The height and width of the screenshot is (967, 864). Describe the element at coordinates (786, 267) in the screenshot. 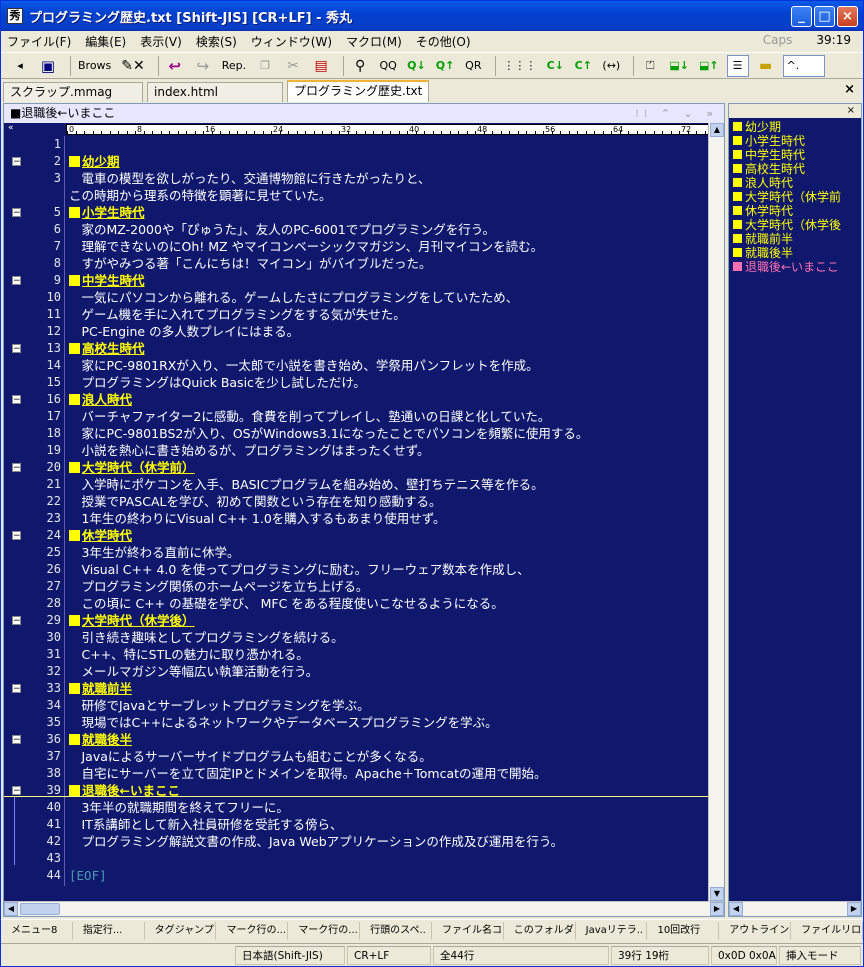

I see `outline-item: 退職後←いまここ` at that location.